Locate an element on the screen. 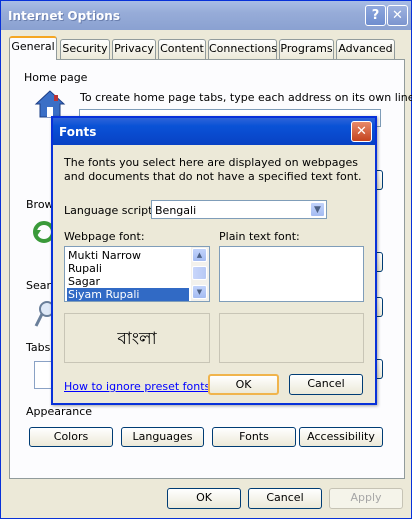 Image resolution: width=412 pixels, height=519 pixels. preview-text: বাংলা is located at coordinates (137, 339).